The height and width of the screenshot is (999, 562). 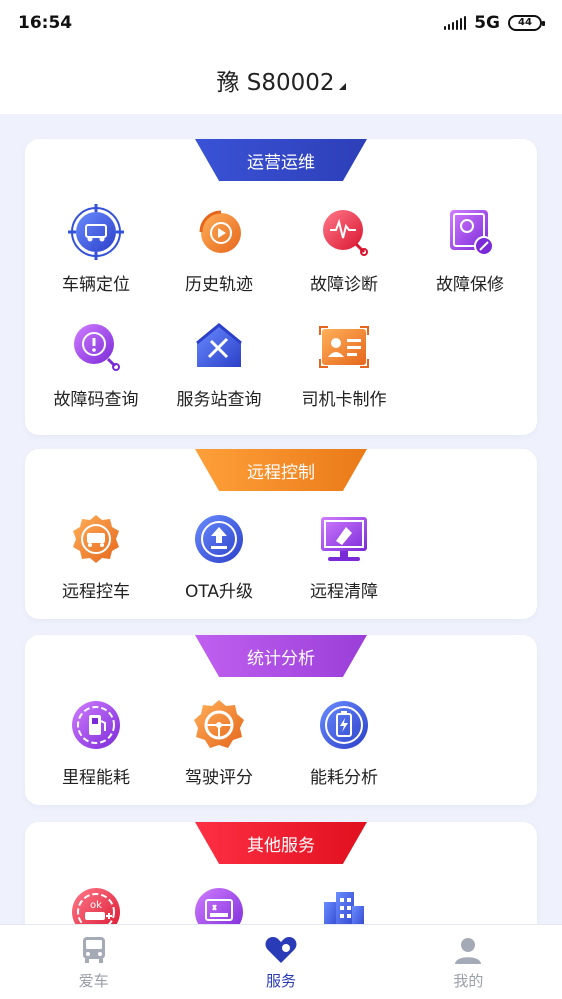 What do you see at coordinates (344, 285) in the screenshot?
I see `service-label: 故障诊断` at bounding box center [344, 285].